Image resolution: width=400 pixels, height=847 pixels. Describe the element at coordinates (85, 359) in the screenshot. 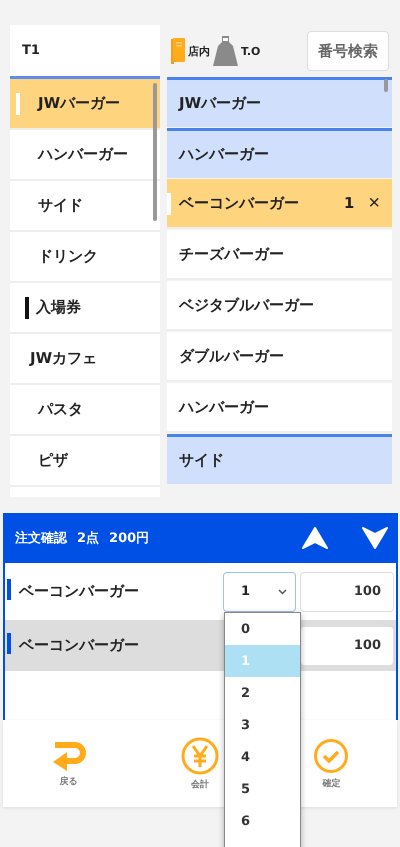

I see `category-item: JWカフェ` at that location.